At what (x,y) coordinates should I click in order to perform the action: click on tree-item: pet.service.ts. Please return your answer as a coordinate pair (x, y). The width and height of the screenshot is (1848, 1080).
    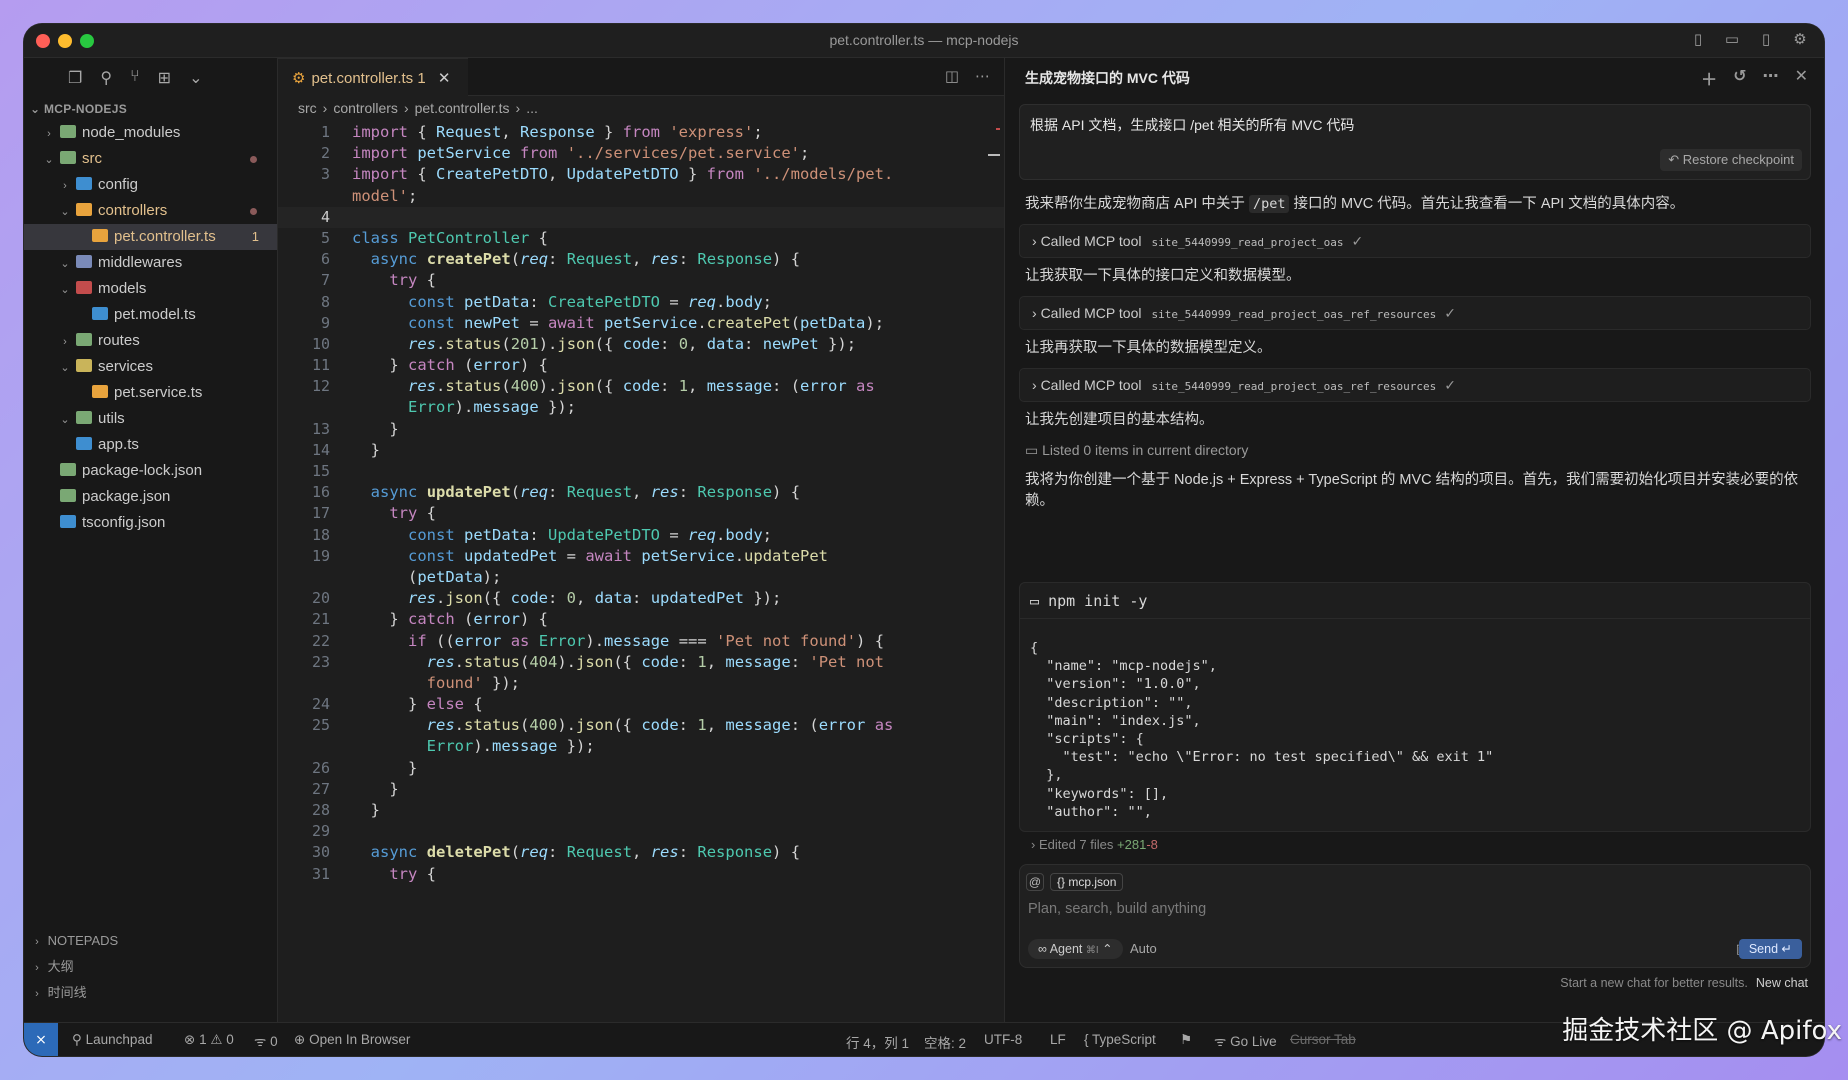
    Looking at the image, I should click on (150, 393).